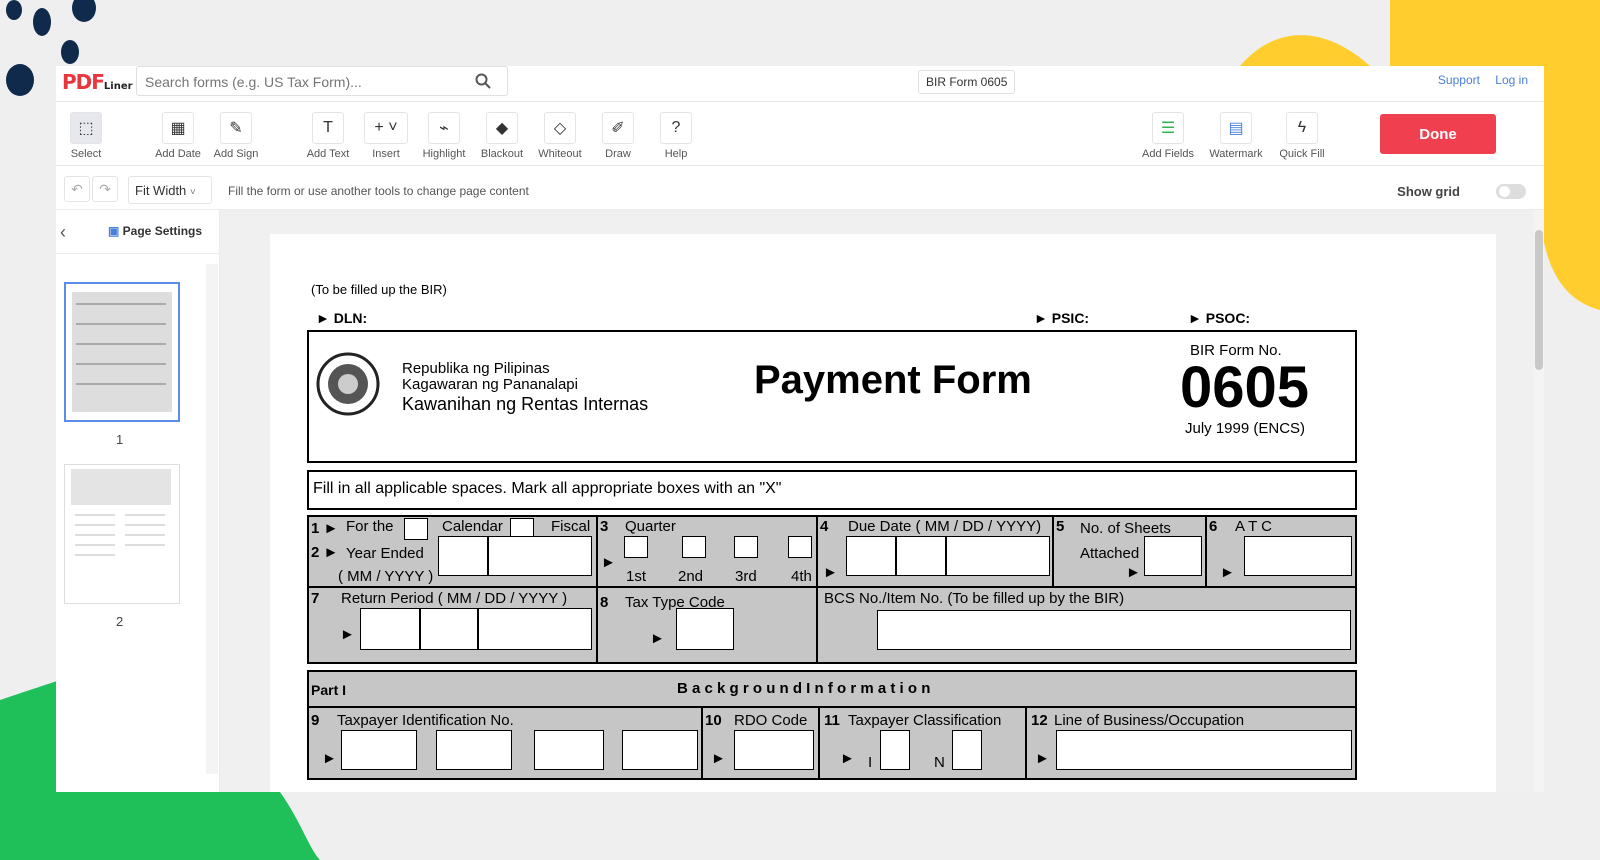 The image size is (1600, 860). Describe the element at coordinates (97, 82) in the screenshot. I see `pdfliner-logo: PDFLiner` at that location.